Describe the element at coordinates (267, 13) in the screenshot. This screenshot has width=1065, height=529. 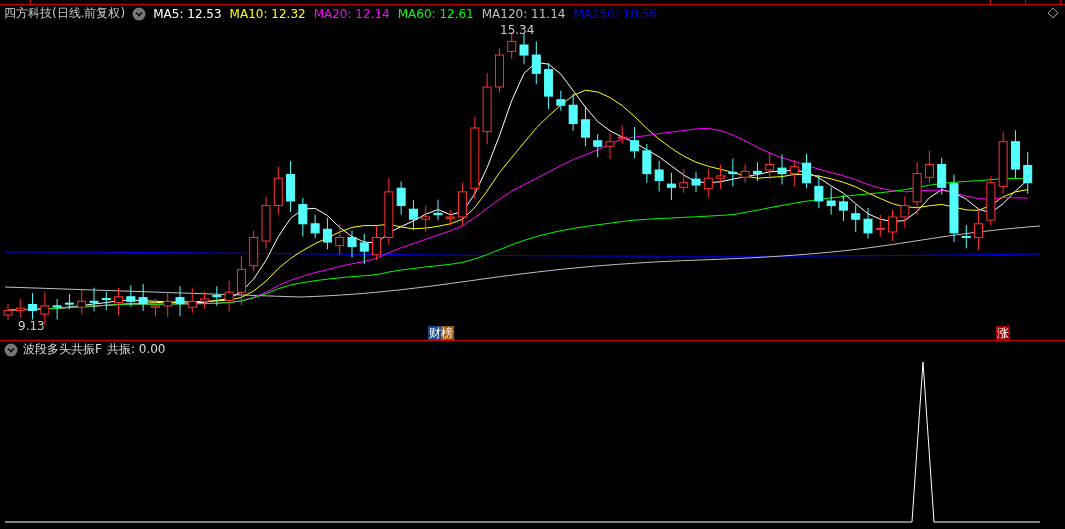
I see `moving-average-label: MA10: 12.32` at that location.